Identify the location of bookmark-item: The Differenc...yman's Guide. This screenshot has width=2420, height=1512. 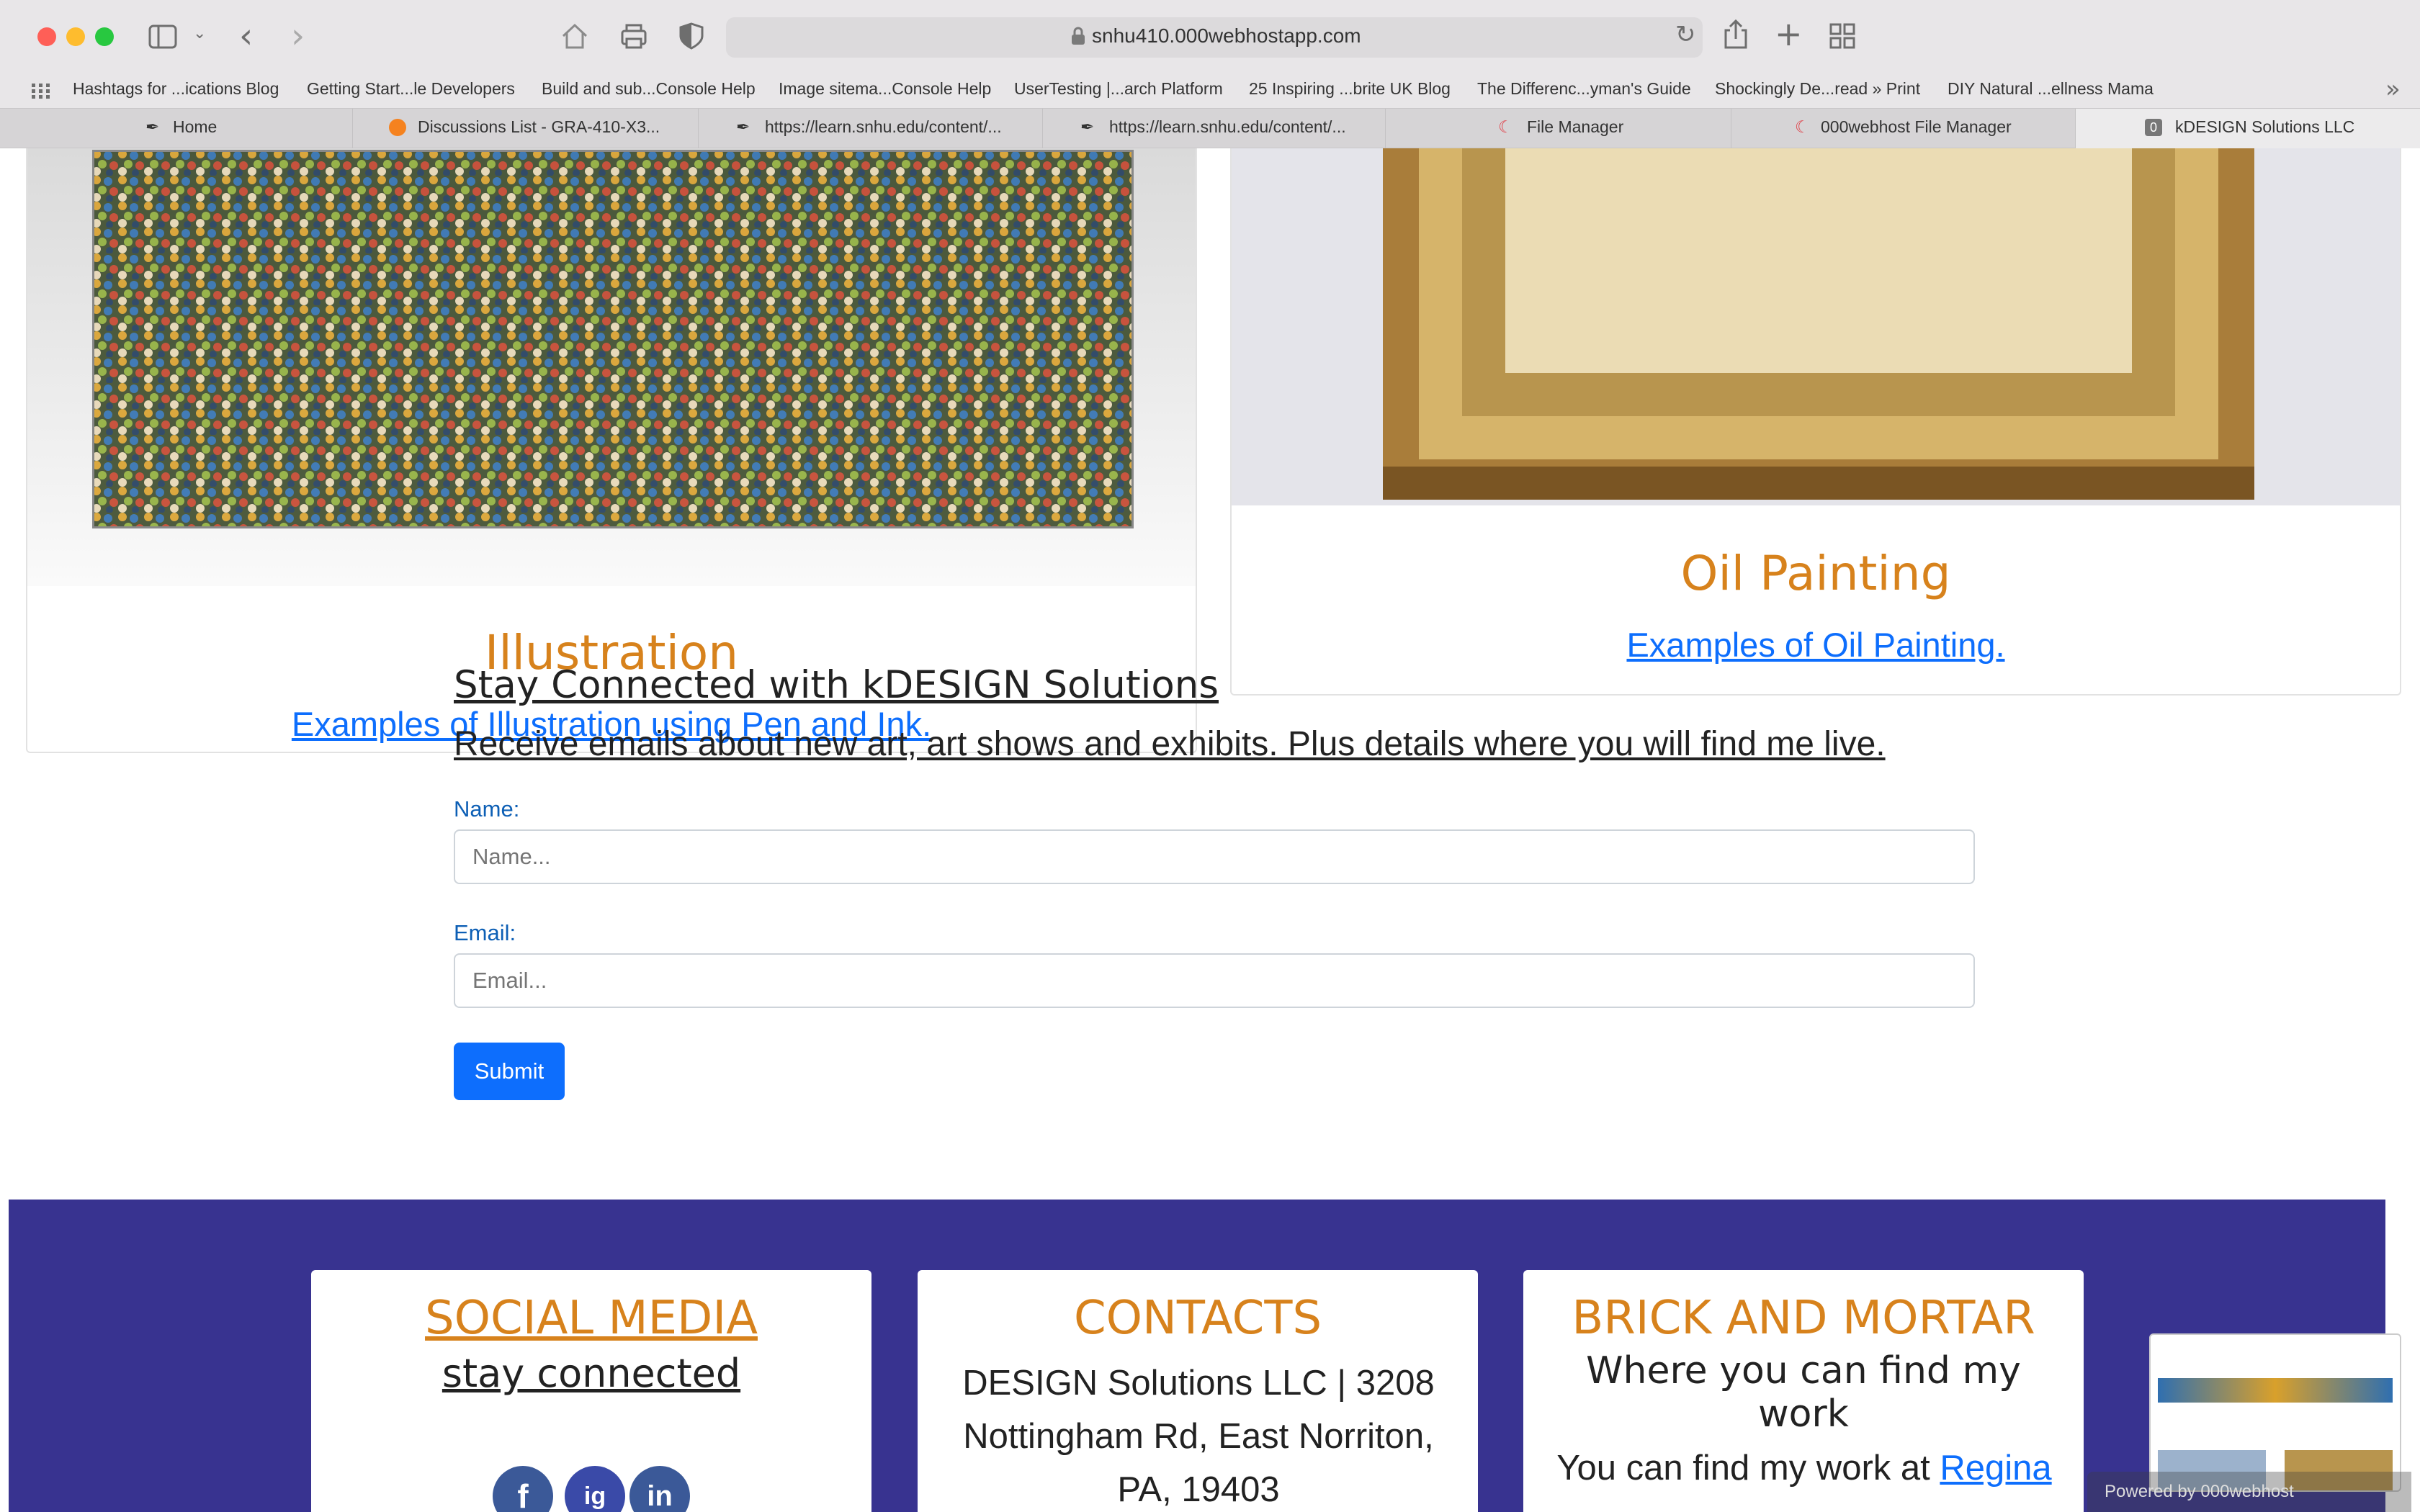
(1584, 89).